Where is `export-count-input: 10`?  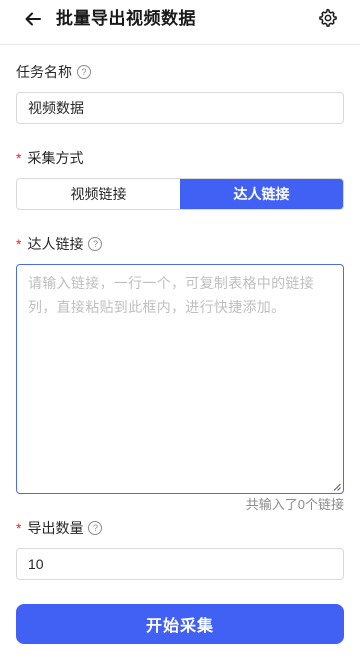 export-count-input: 10 is located at coordinates (180, 564).